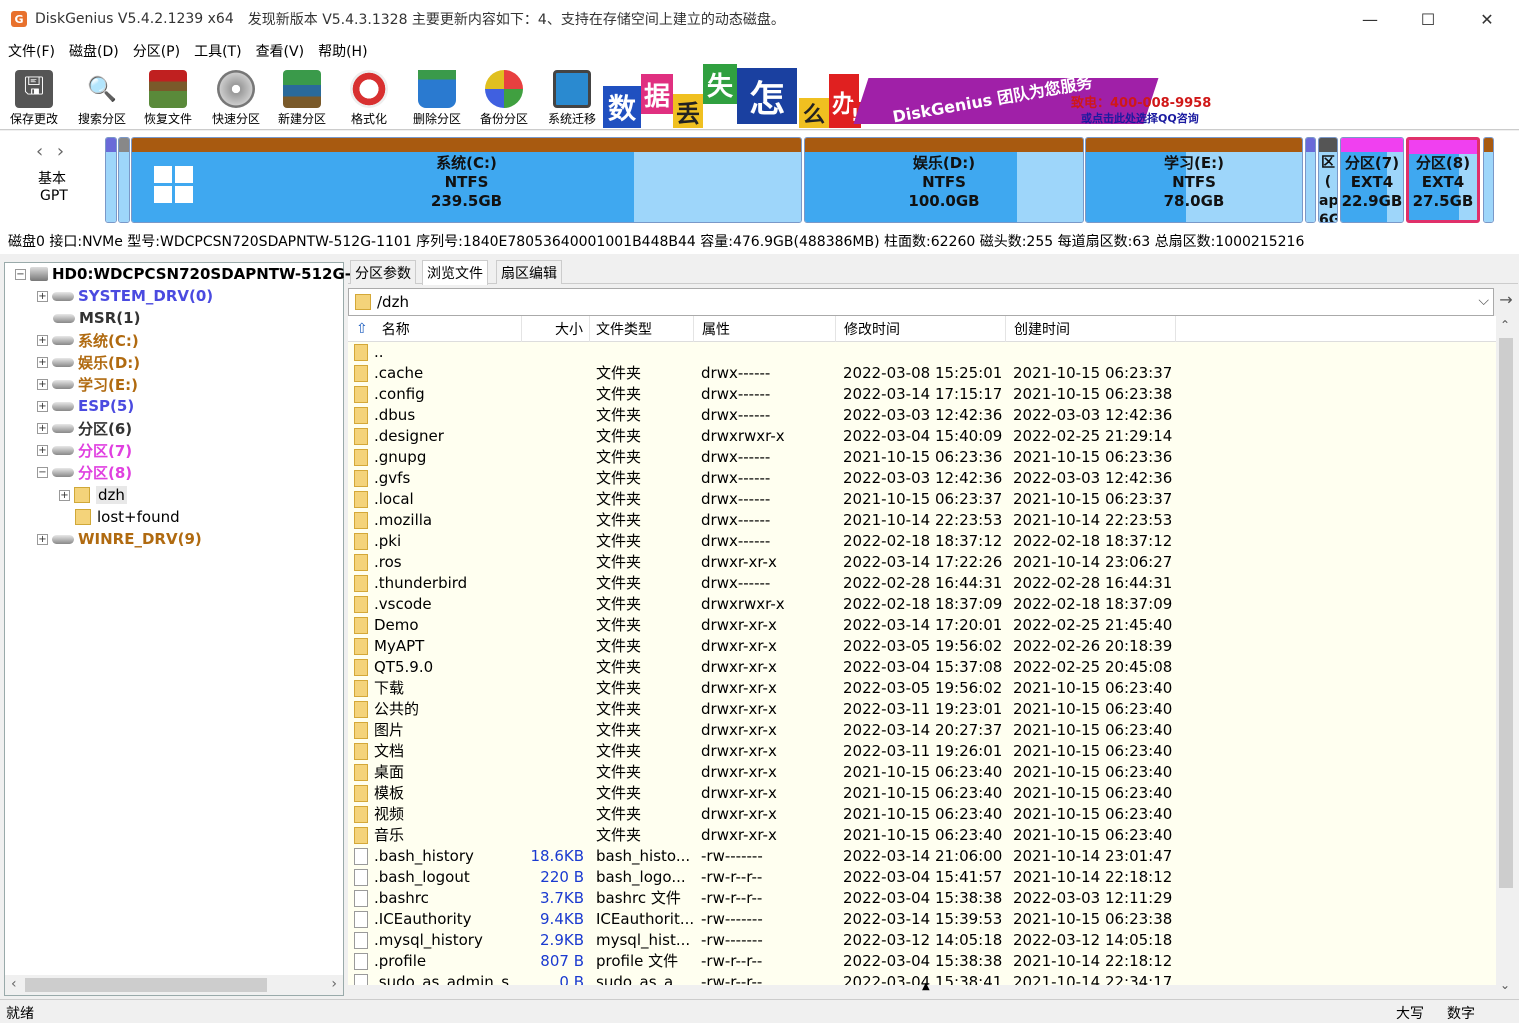 Image resolution: width=1519 pixels, height=1023 pixels. I want to click on menu-partition: 分区(P), so click(156, 51).